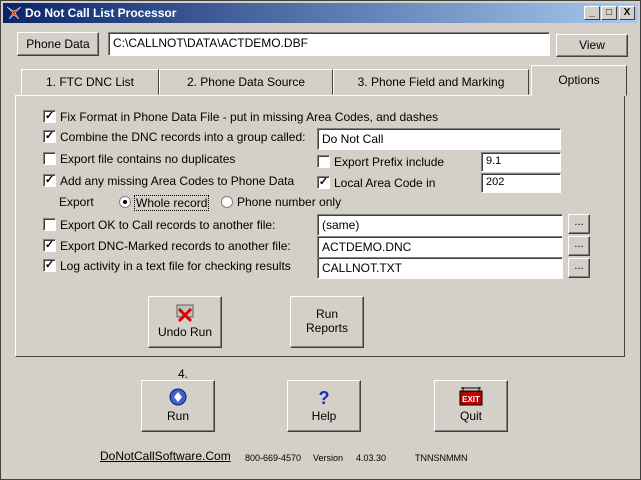 This screenshot has width=641, height=480. Describe the element at coordinates (323, 161) in the screenshot. I see `export-prefix-checkbox` at that location.